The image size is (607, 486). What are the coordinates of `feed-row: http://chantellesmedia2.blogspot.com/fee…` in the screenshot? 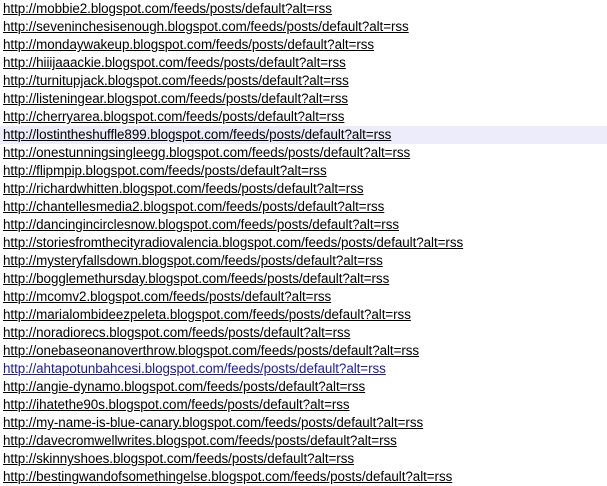 It's located at (303, 207).